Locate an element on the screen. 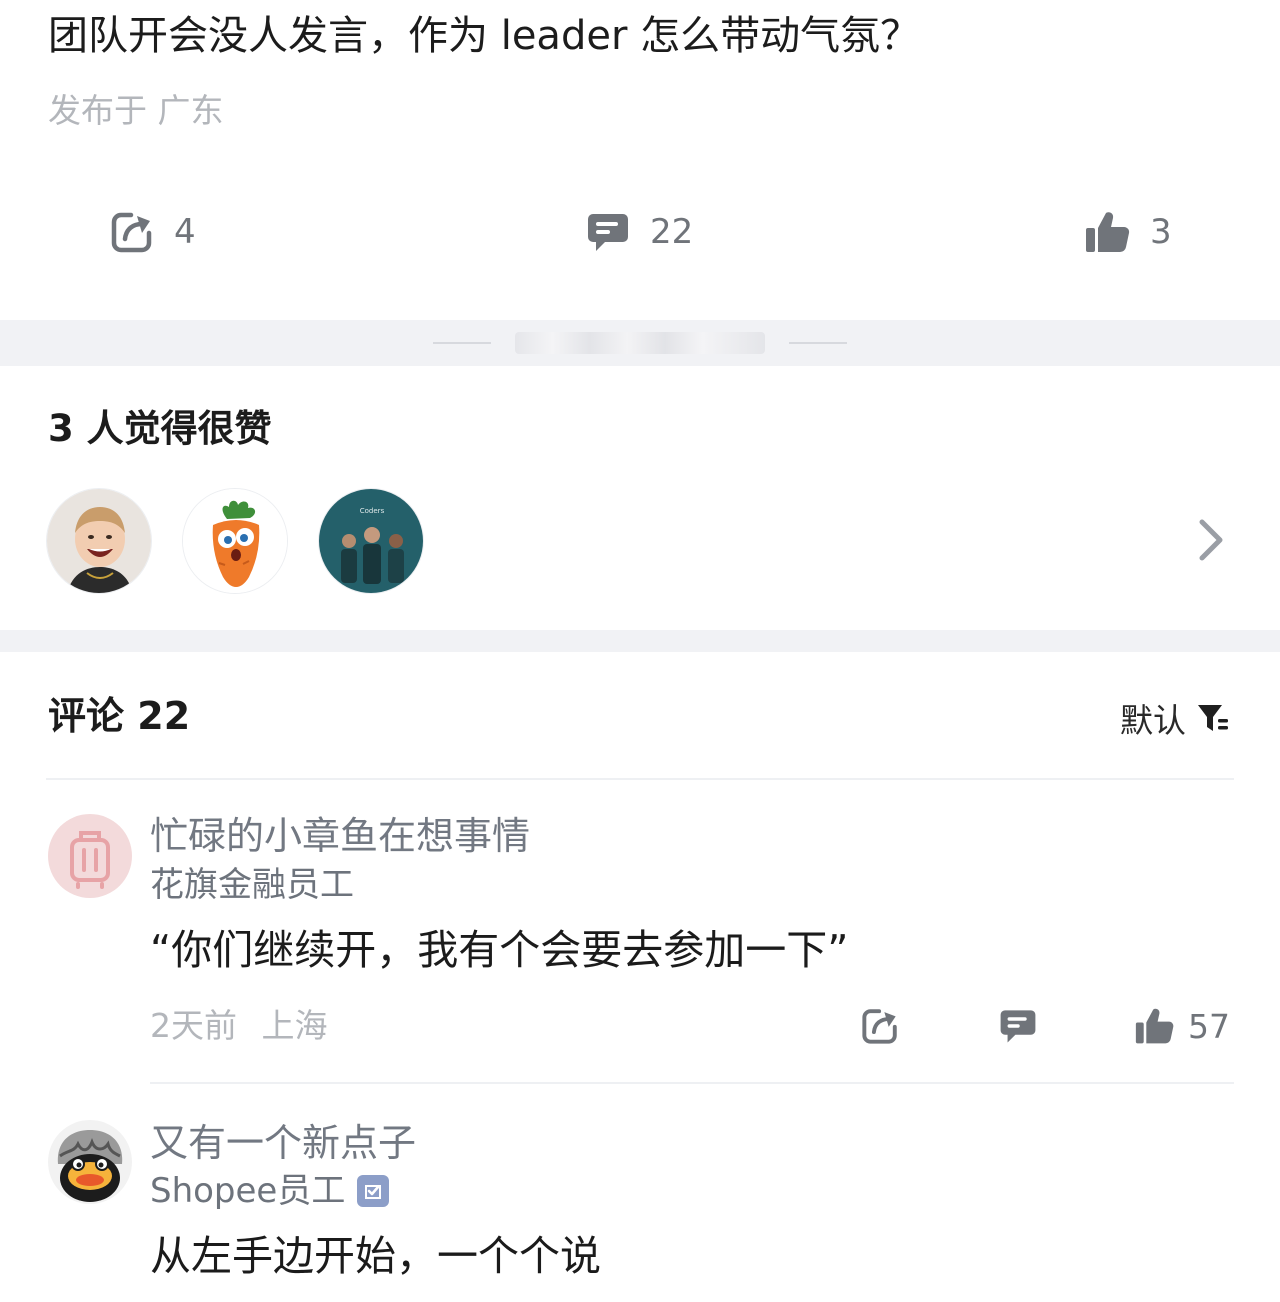 The height and width of the screenshot is (1302, 1280). commenter-name: 又有一个新点子 is located at coordinates (283, 1143).